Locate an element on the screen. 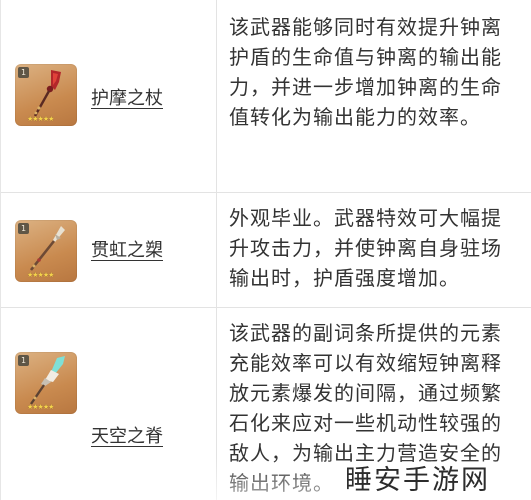 The height and width of the screenshot is (500, 531). watermark-text: 睡安手游网 is located at coordinates (417, 480).